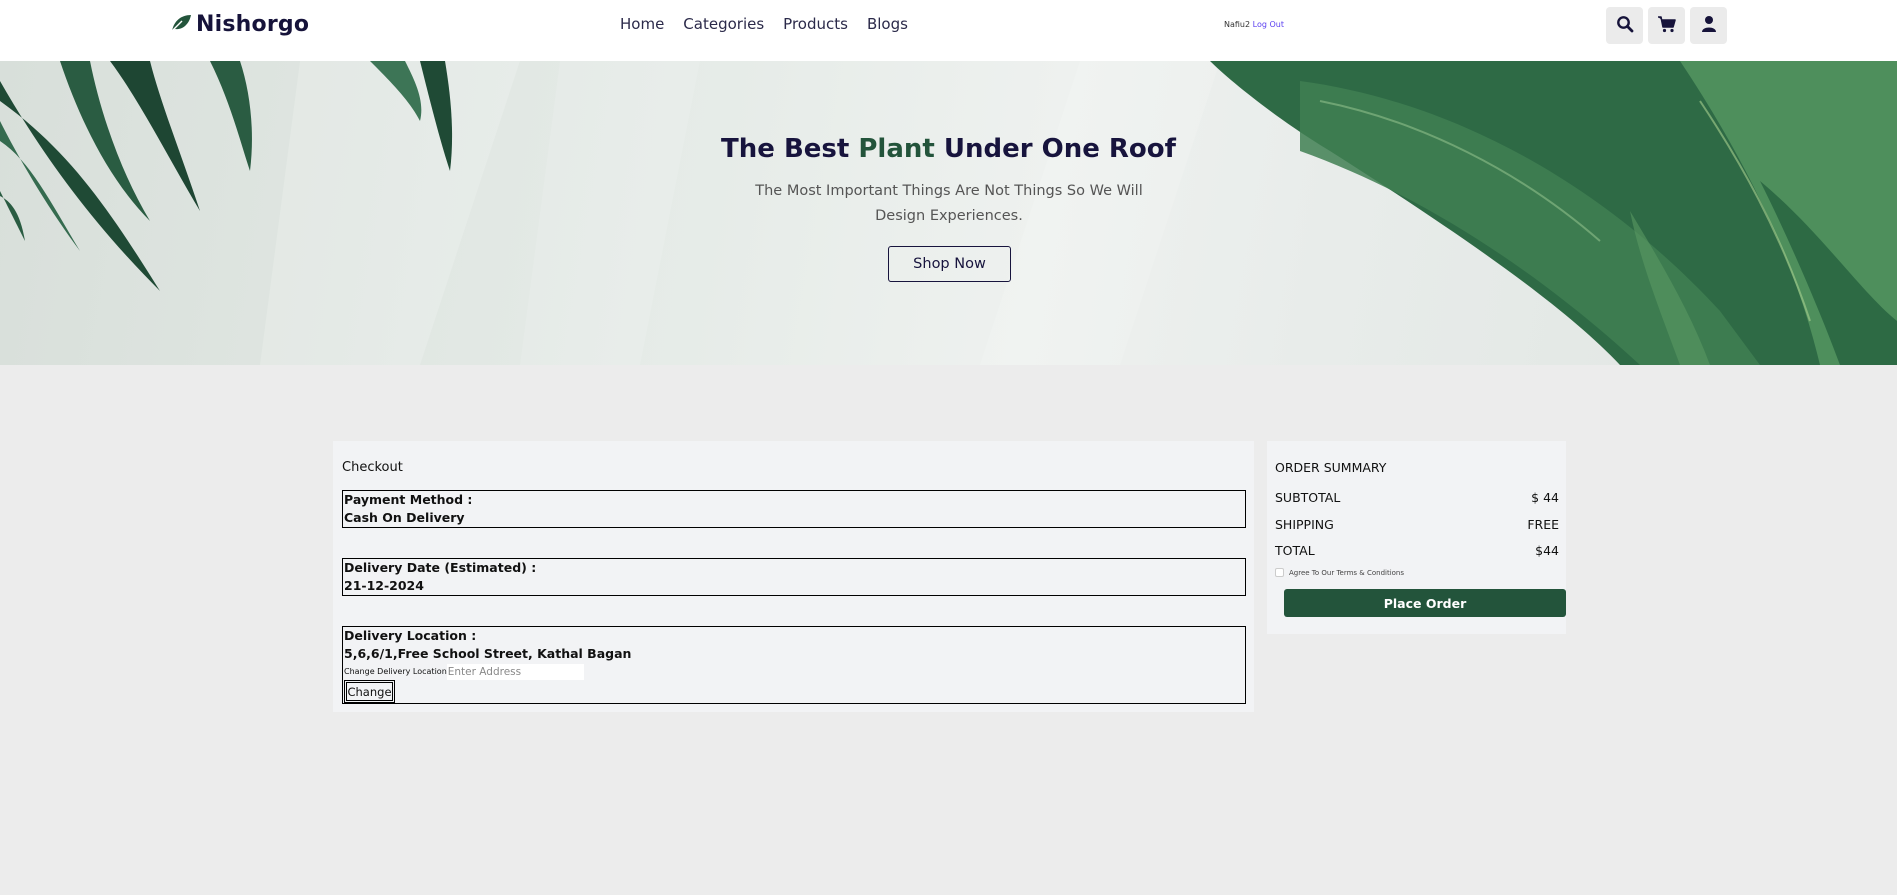 This screenshot has width=1897, height=895. I want to click on payment-method-label: Payment Method :, so click(408, 499).